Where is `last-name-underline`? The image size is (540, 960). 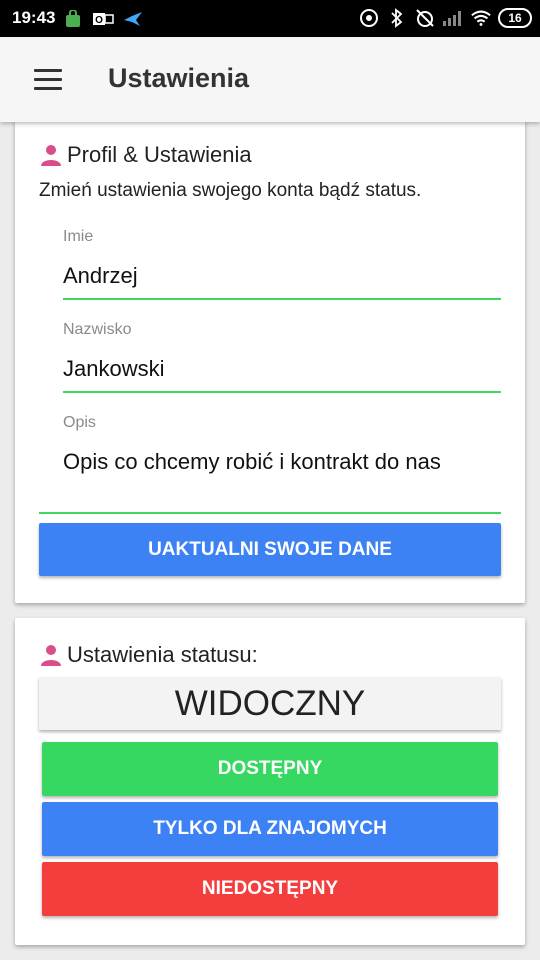
last-name-underline is located at coordinates (282, 392).